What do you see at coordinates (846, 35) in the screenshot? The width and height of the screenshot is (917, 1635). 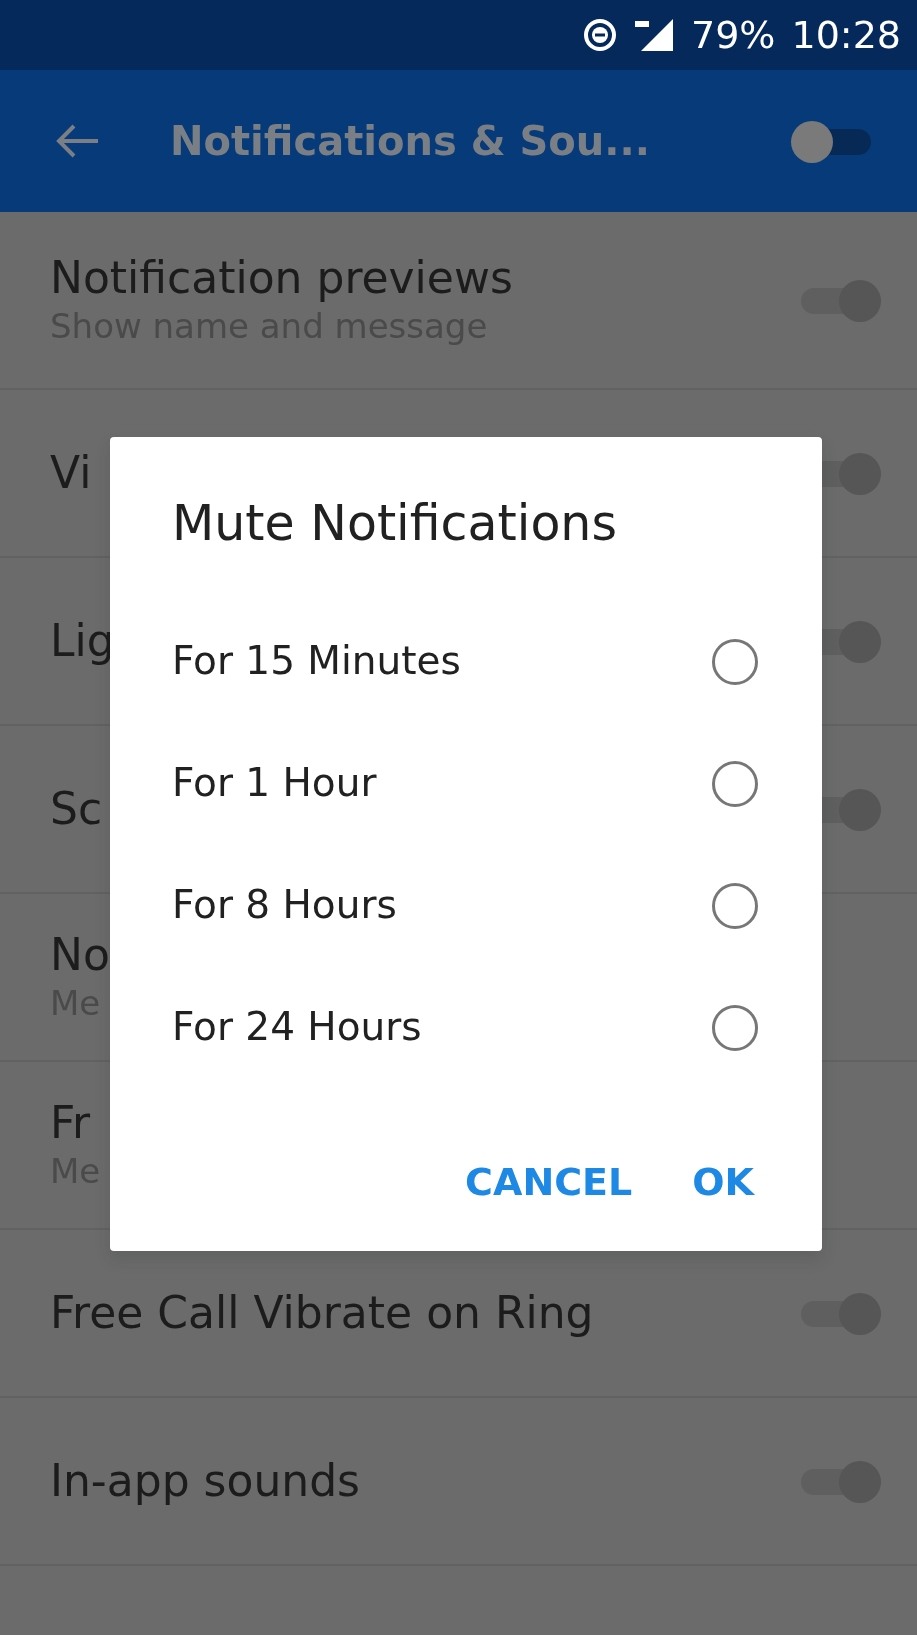 I see `clock-time: 10:28` at bounding box center [846, 35].